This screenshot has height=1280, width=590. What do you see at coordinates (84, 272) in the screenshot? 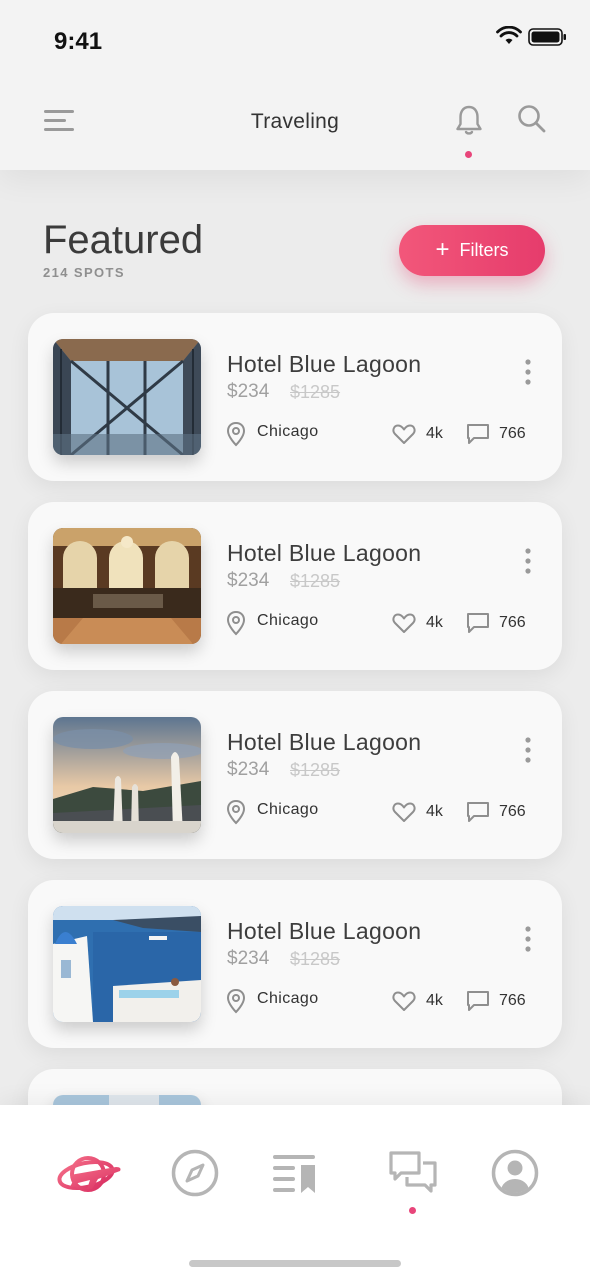
I see `spots-count: 214 SPOTS` at bounding box center [84, 272].